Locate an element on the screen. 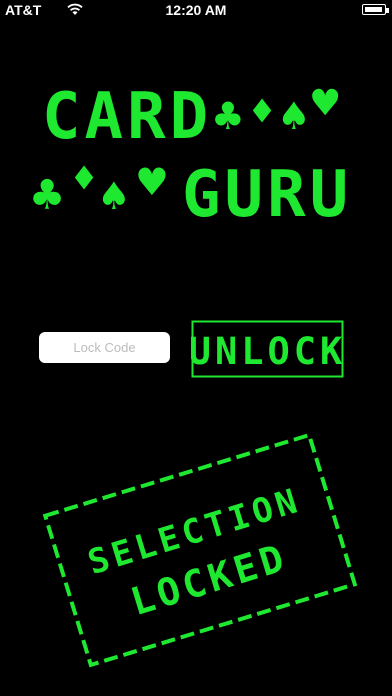 The height and width of the screenshot is (696, 392). logo-suit-heart-1: ♥ is located at coordinates (327, 103).